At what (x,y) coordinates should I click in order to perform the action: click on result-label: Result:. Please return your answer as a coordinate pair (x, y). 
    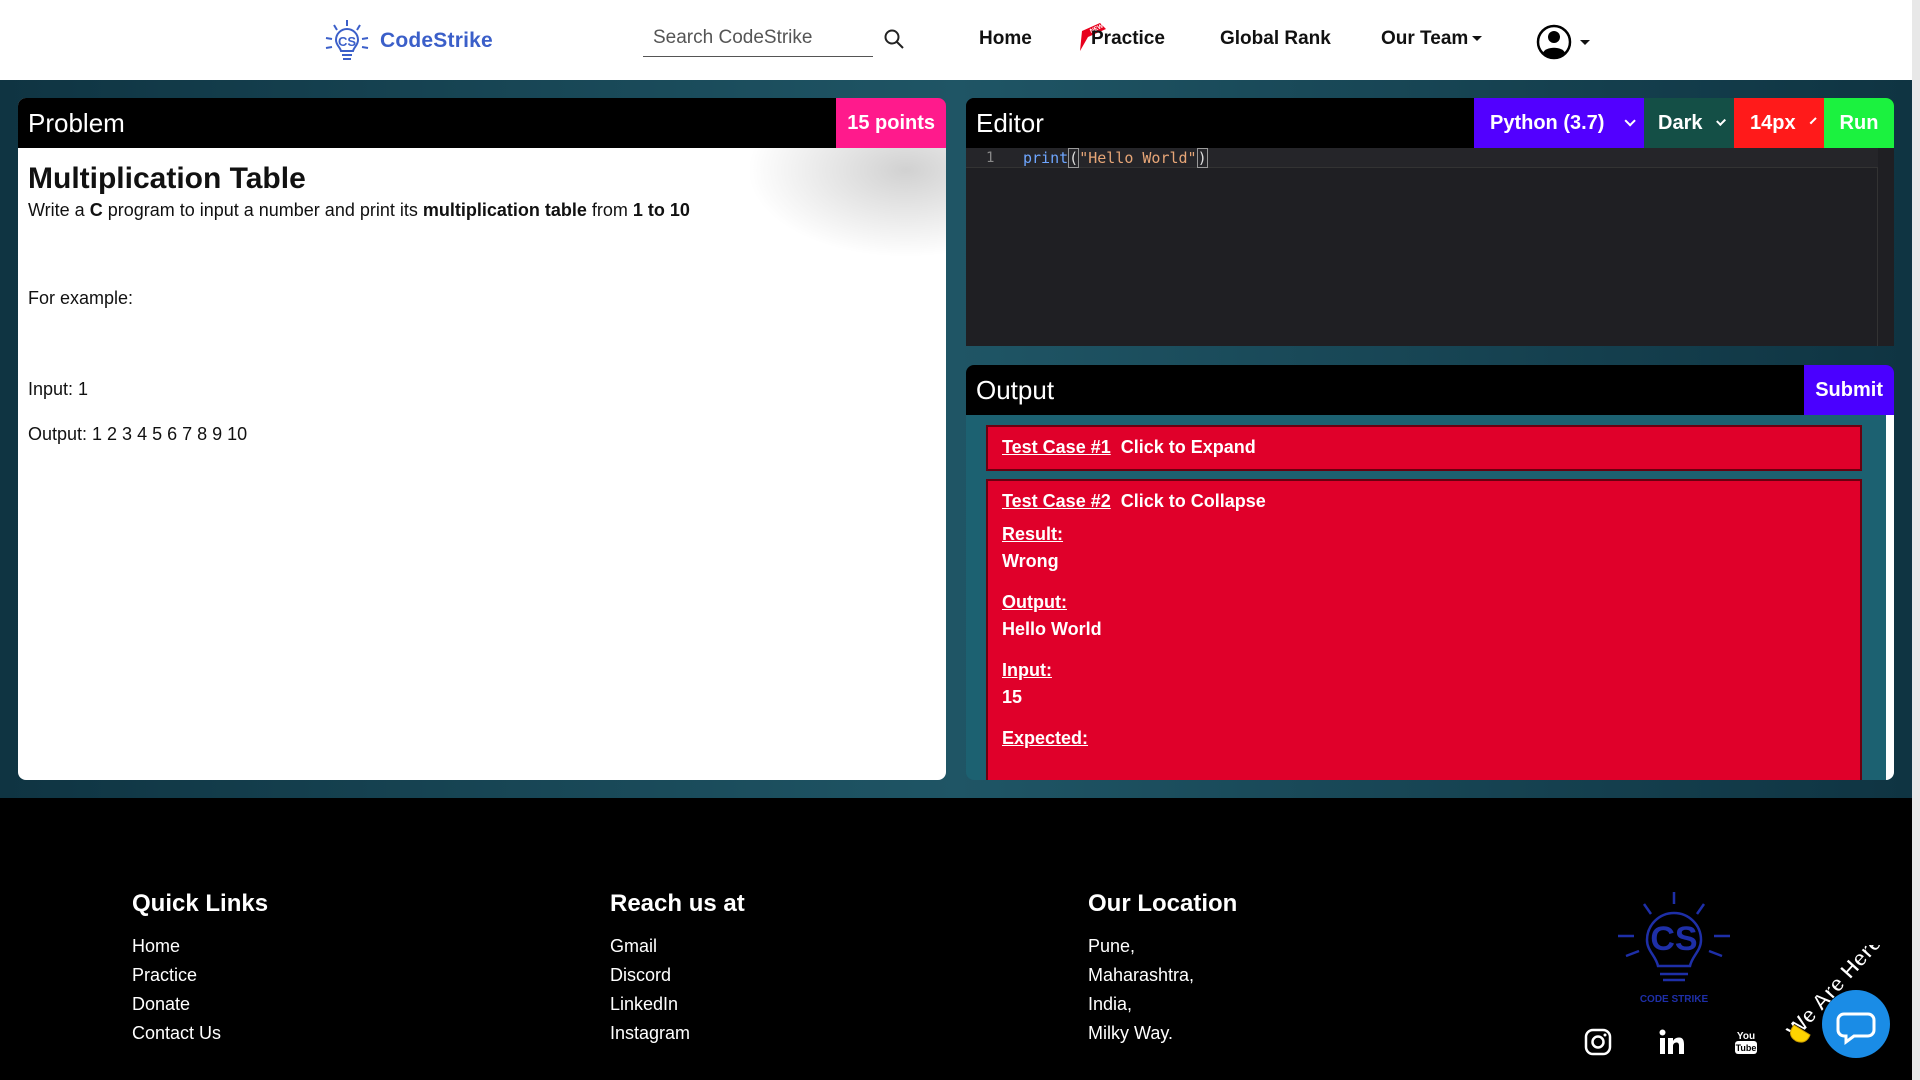
    Looking at the image, I should click on (1033, 534).